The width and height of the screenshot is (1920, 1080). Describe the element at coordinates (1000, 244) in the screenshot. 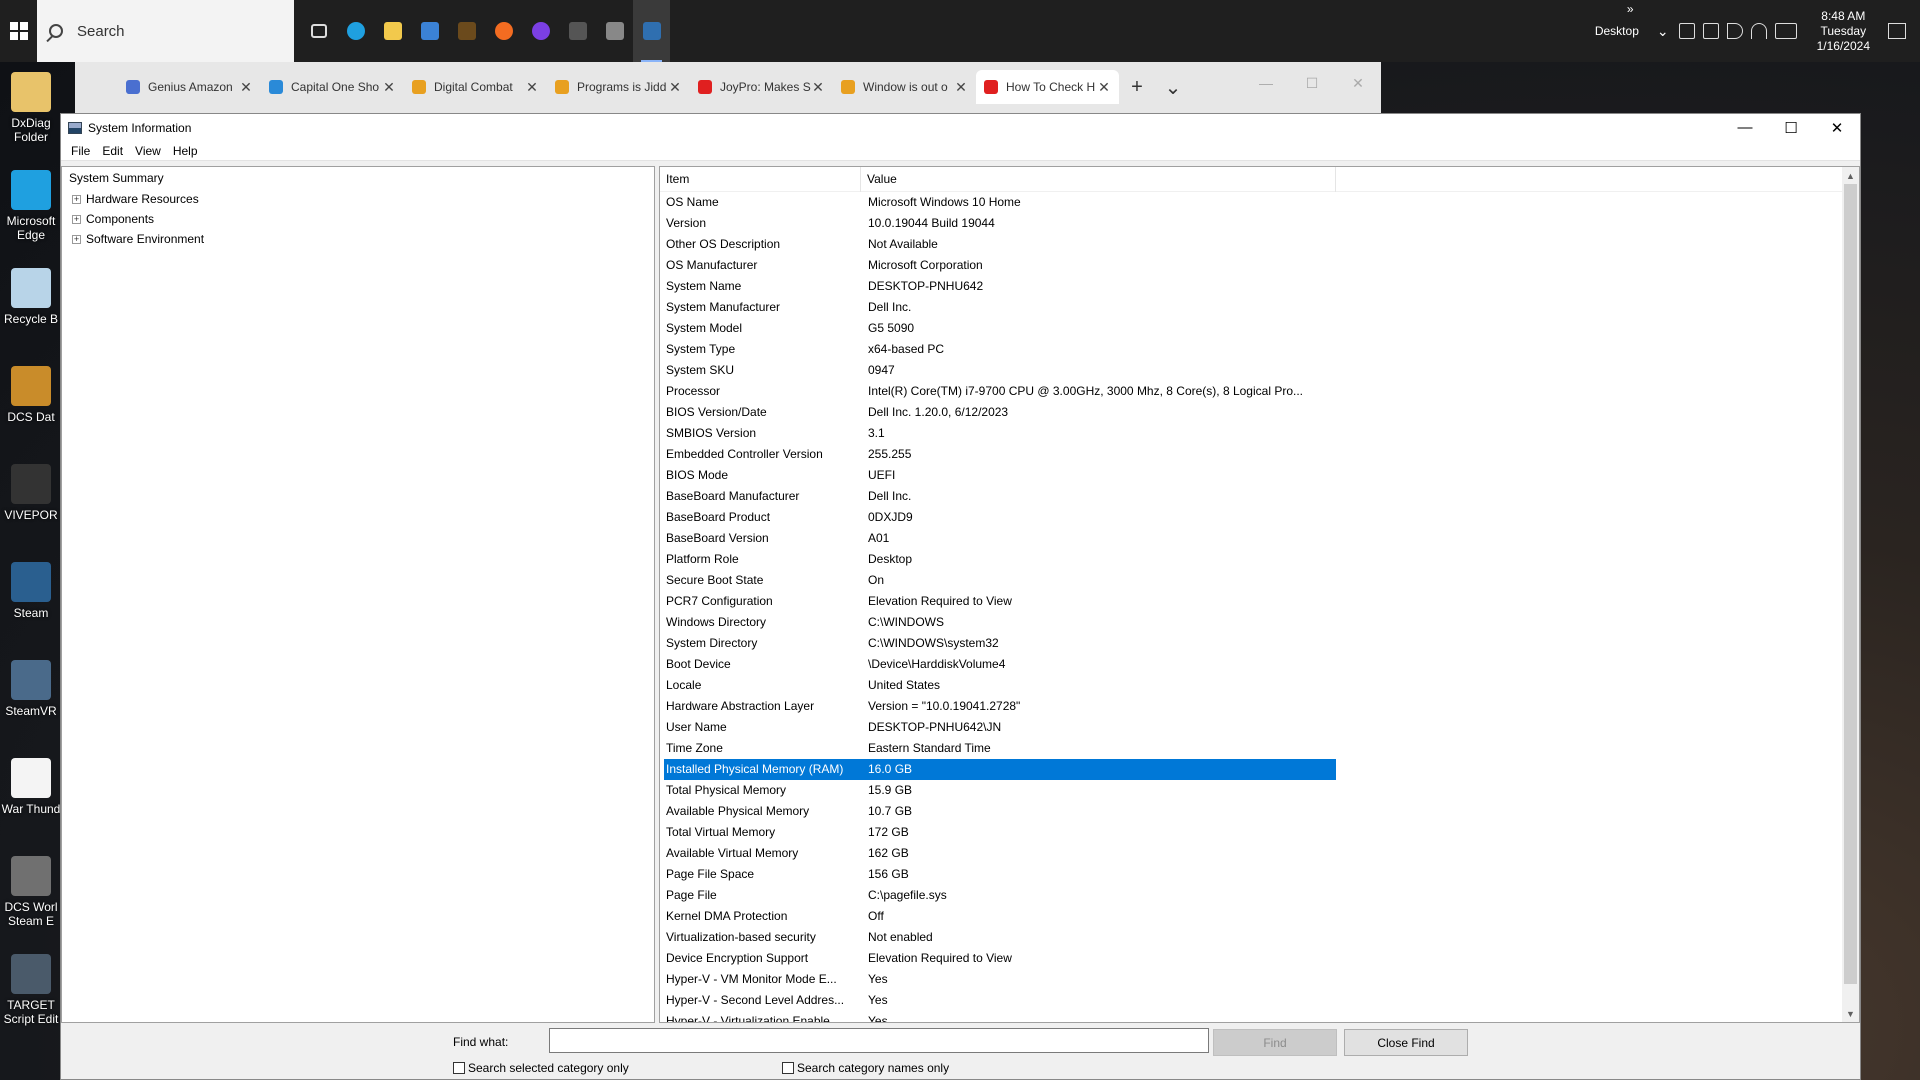

I see `table-row: Other OS Description Not Available` at that location.